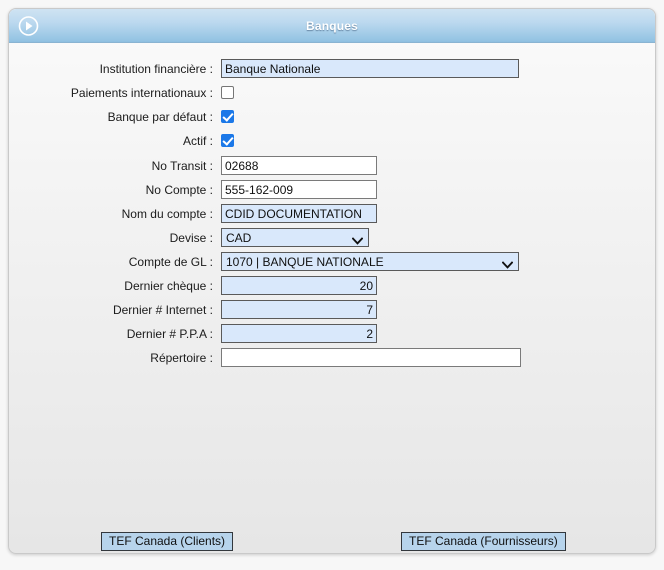 This screenshot has height=570, width=664. What do you see at coordinates (305, 261) in the screenshot?
I see `compte-de-gl-selected-value: 1070 | BANQUE NATIONALE` at bounding box center [305, 261].